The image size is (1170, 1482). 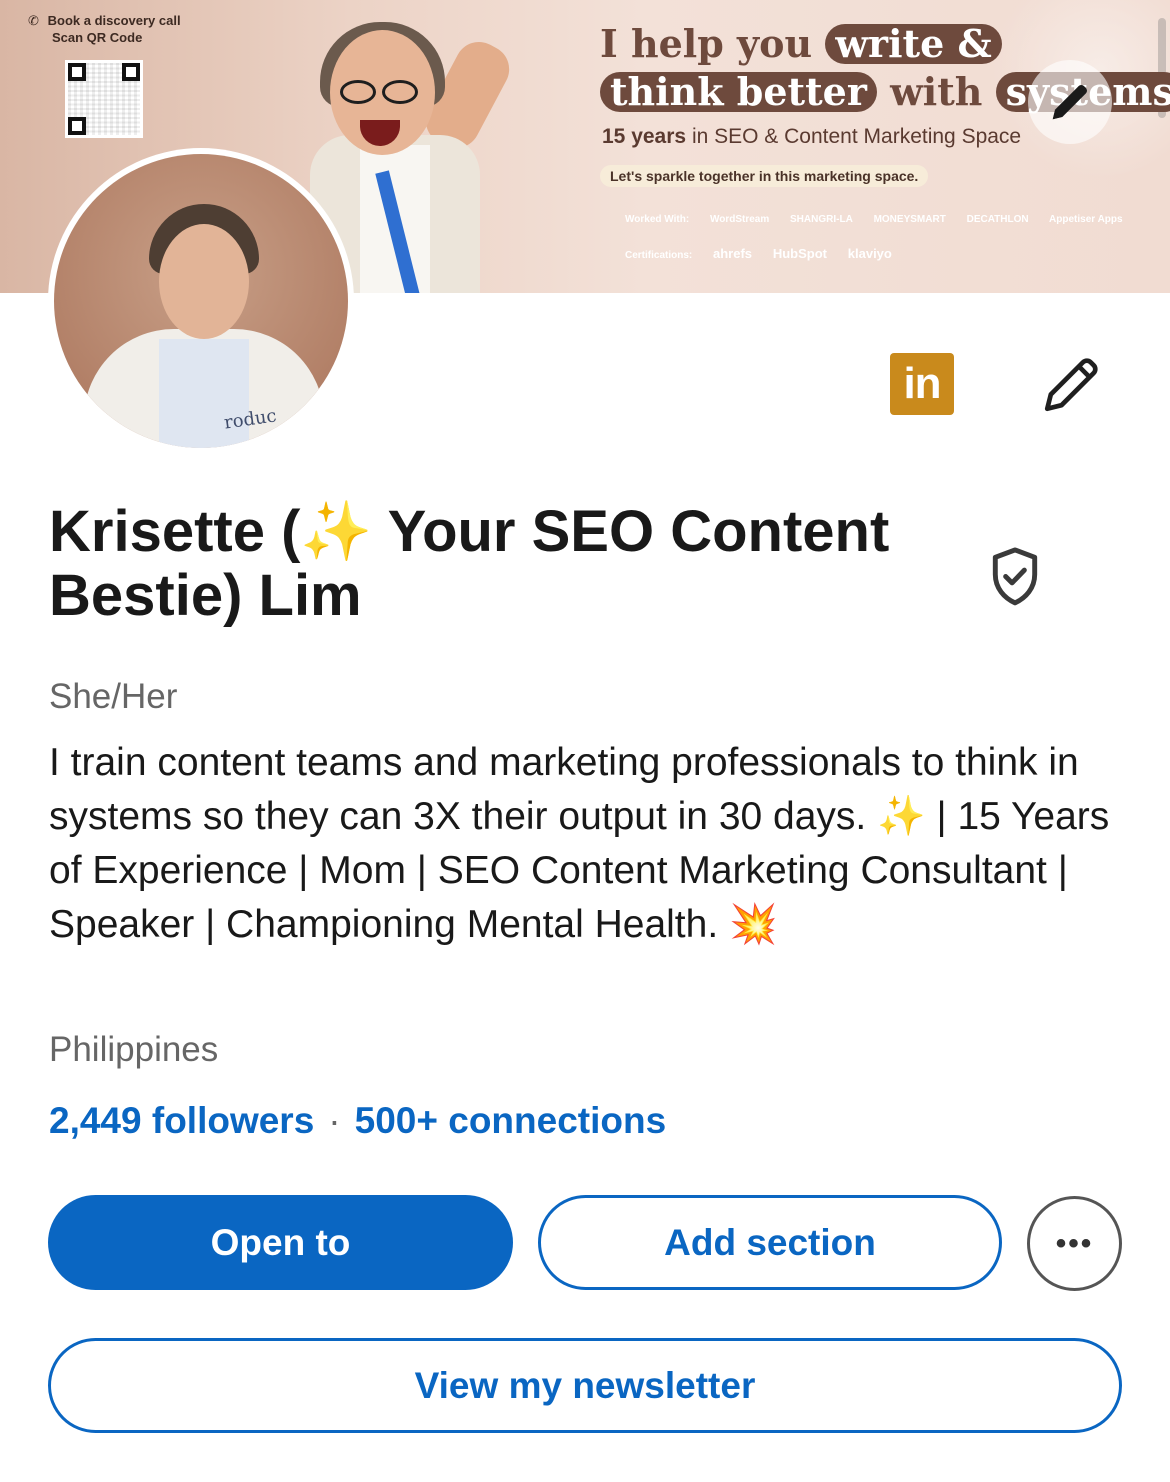 I want to click on open-to-button: Open to, so click(x=280, y=1242).